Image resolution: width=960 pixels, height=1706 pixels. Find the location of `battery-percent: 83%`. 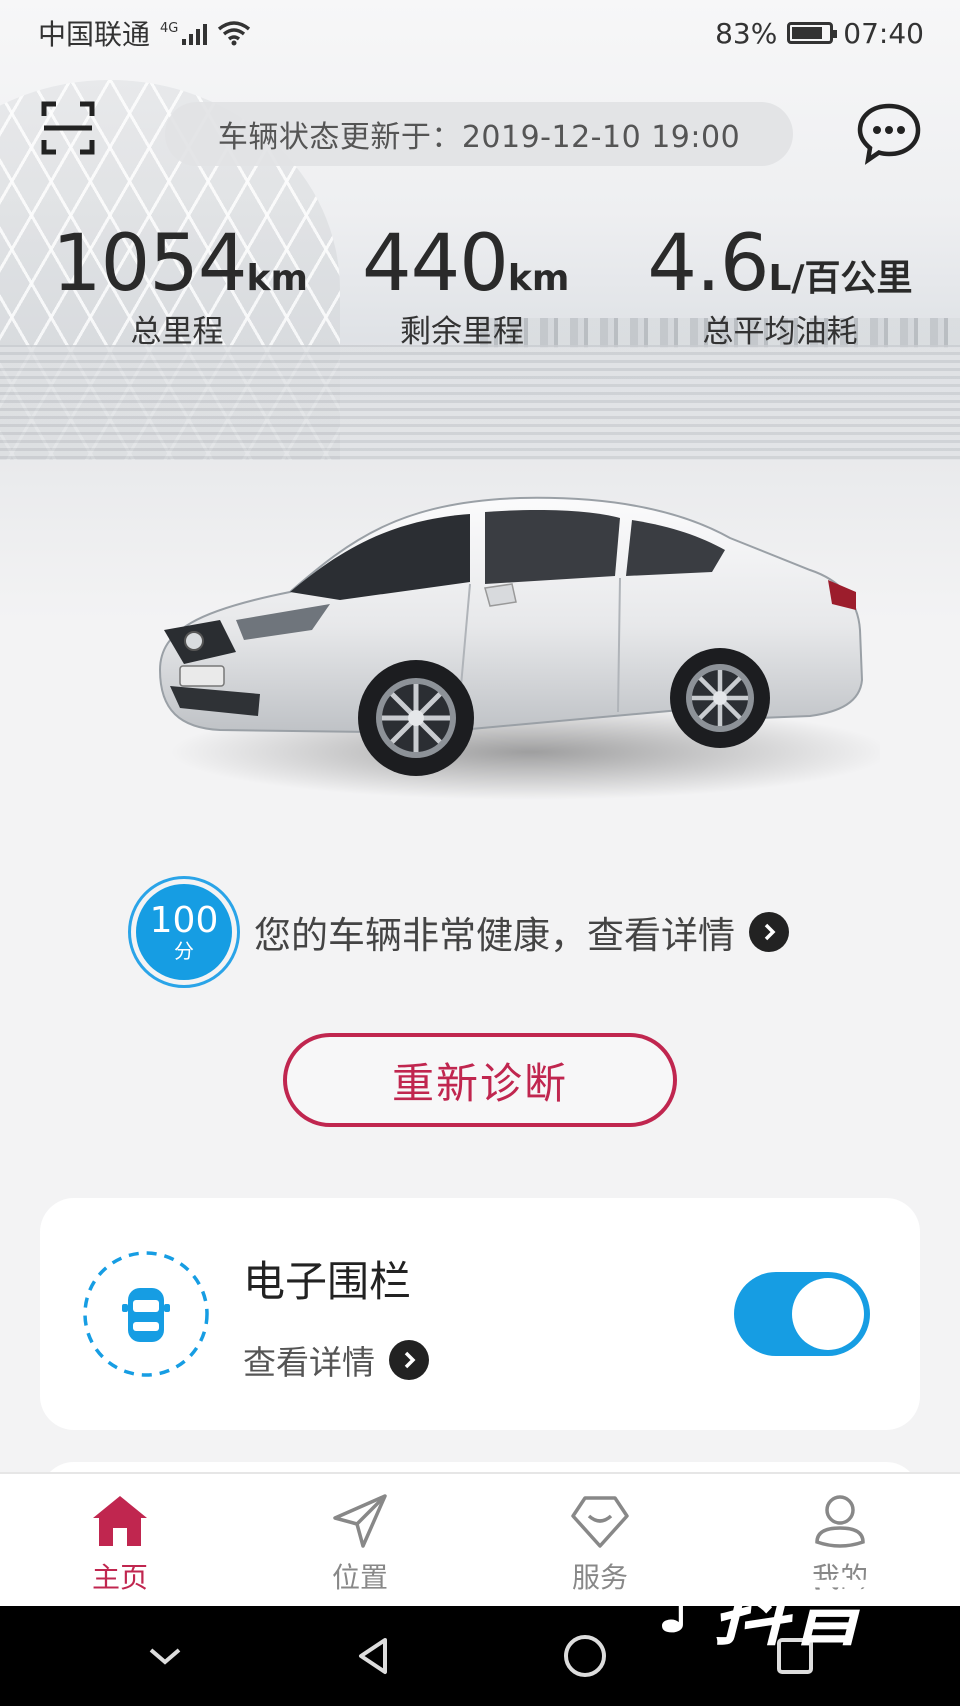

battery-percent: 83% is located at coordinates (746, 33).